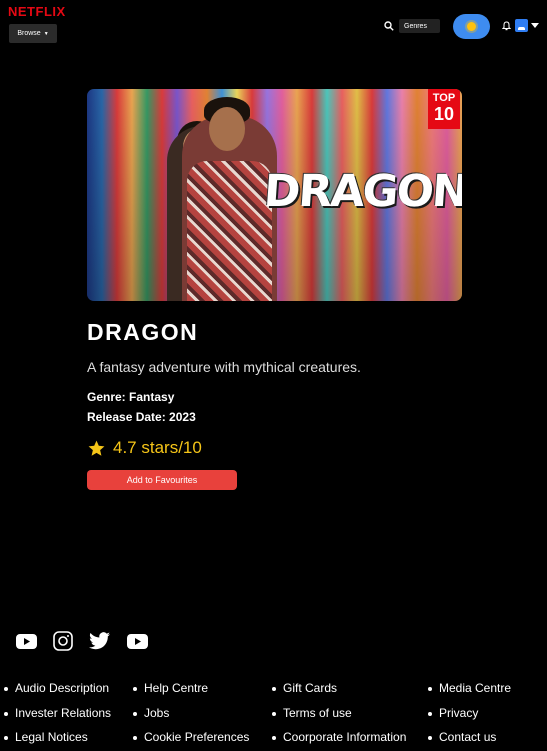  I want to click on netflix-logo: NETFLIX, so click(37, 11).